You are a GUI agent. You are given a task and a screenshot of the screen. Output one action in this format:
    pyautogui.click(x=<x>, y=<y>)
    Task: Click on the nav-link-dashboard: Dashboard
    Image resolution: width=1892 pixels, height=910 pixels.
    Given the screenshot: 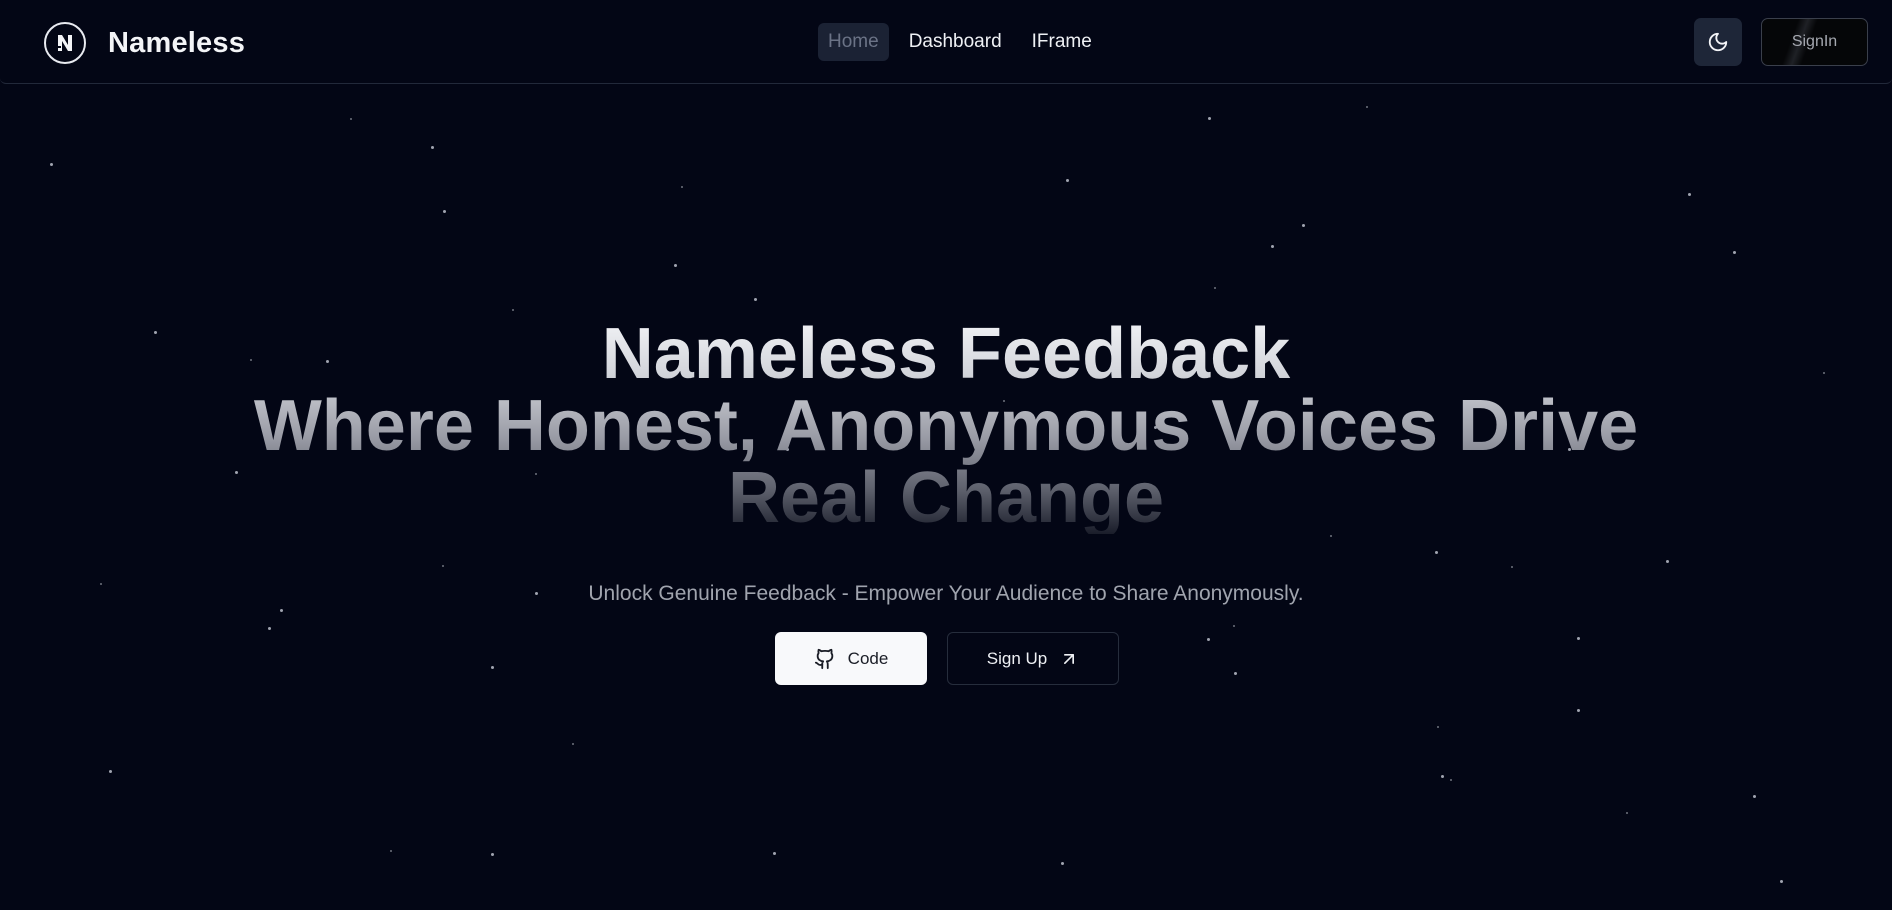 What is the action you would take?
    pyautogui.click(x=955, y=42)
    